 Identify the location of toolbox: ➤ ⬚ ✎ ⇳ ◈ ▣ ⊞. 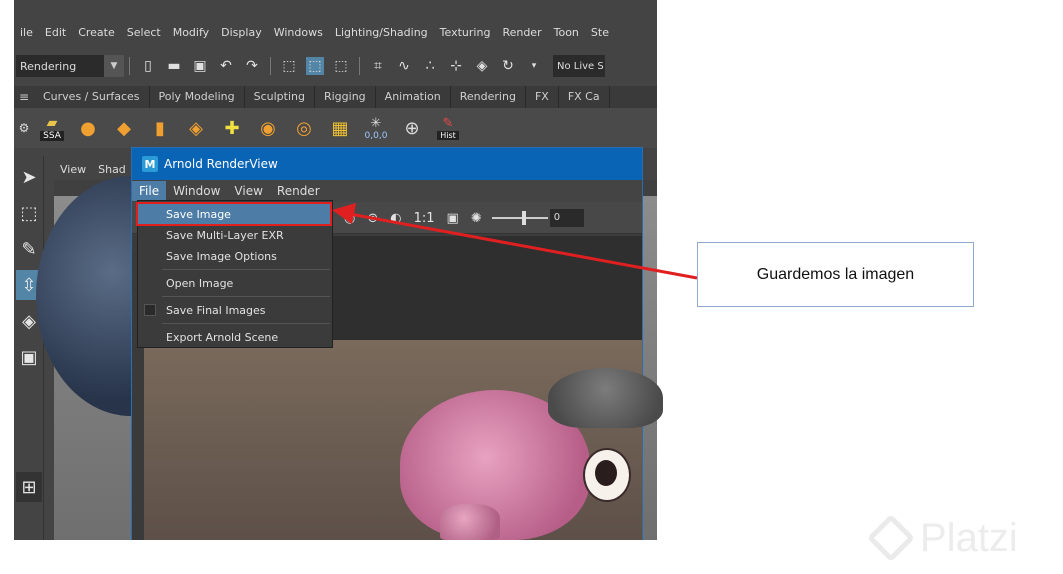
(29, 348).